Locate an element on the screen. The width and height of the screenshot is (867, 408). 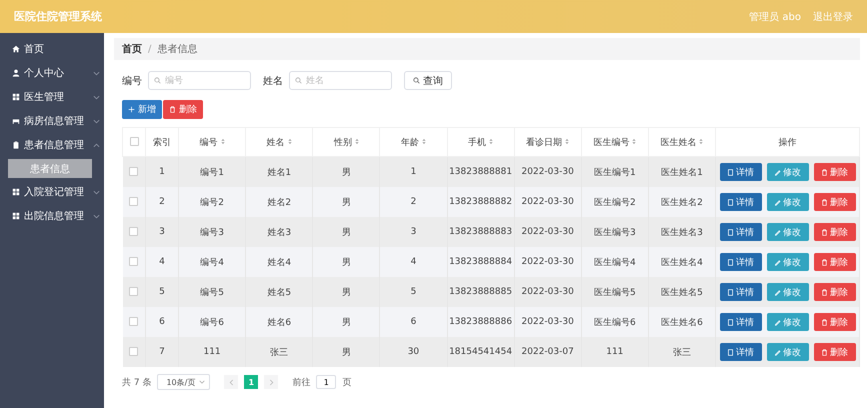
search-icon is located at coordinates (416, 80).